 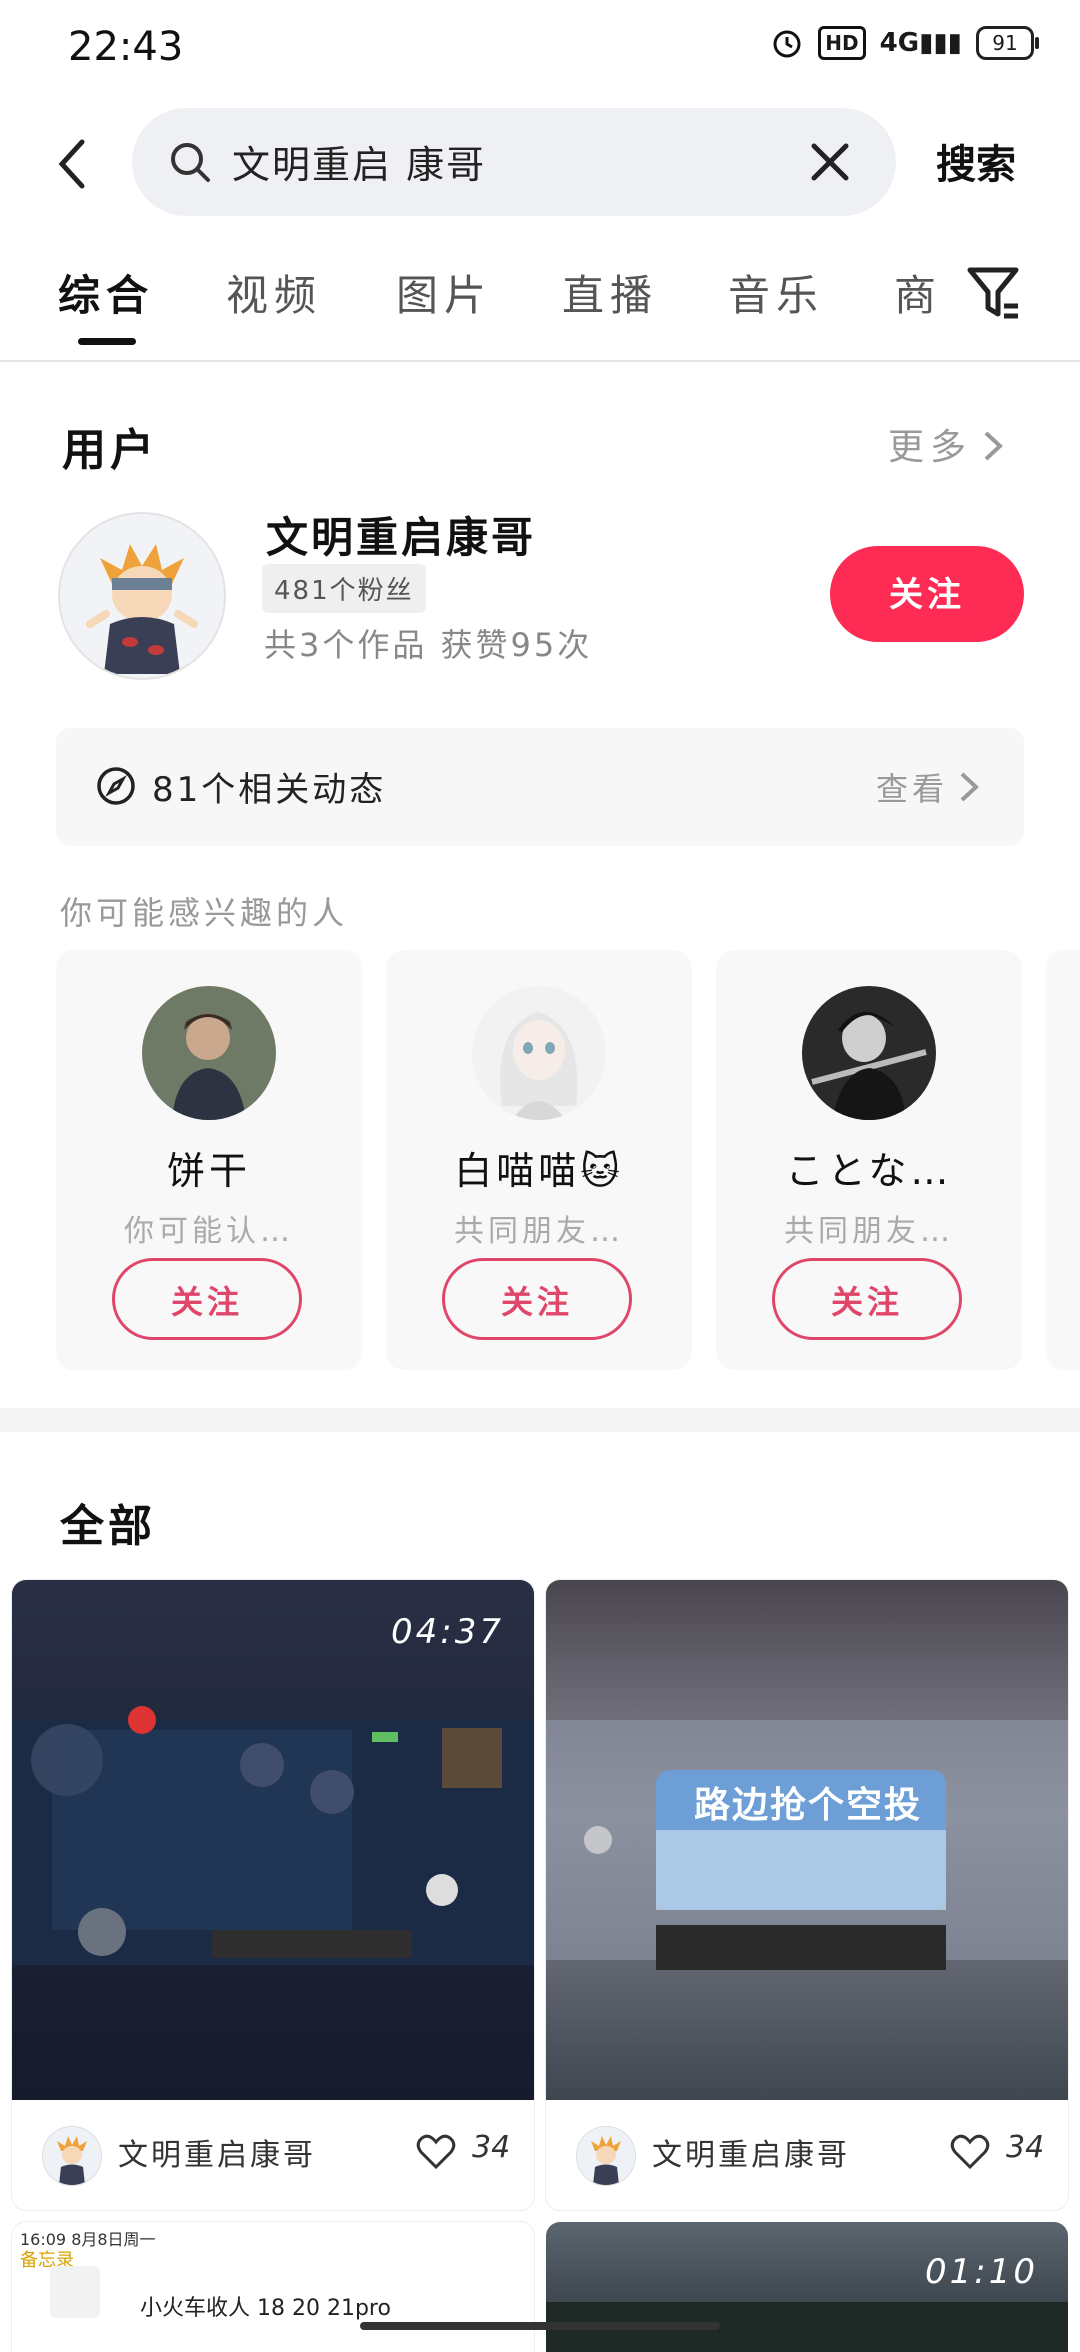 What do you see at coordinates (273, 2287) in the screenshot?
I see `video-card-partial: 16:09 8月8日周一 备忘录 小火车收人 18 20 21pro` at bounding box center [273, 2287].